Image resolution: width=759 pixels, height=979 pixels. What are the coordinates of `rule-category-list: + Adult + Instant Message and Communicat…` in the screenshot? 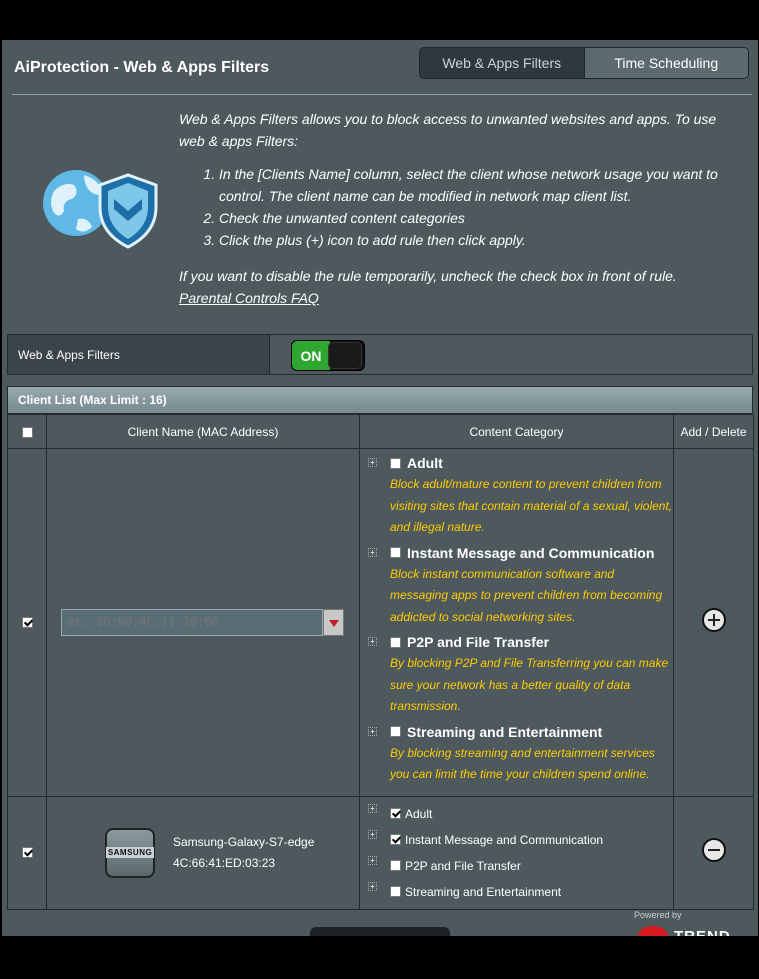 It's located at (516, 853).